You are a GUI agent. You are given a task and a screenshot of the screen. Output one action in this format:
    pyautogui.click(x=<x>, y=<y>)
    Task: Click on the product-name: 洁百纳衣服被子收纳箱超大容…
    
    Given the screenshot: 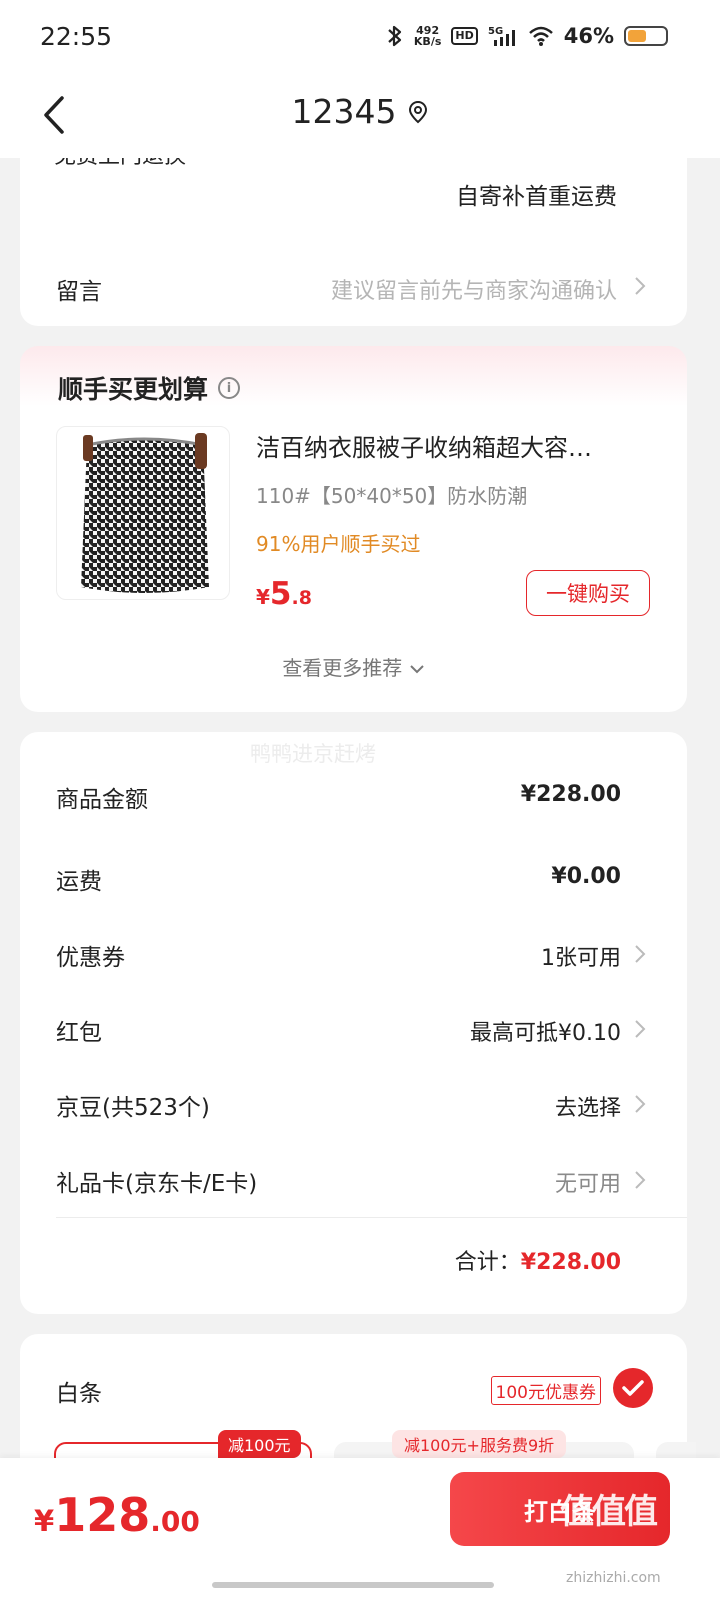 What is the action you would take?
    pyautogui.click(x=456, y=445)
    